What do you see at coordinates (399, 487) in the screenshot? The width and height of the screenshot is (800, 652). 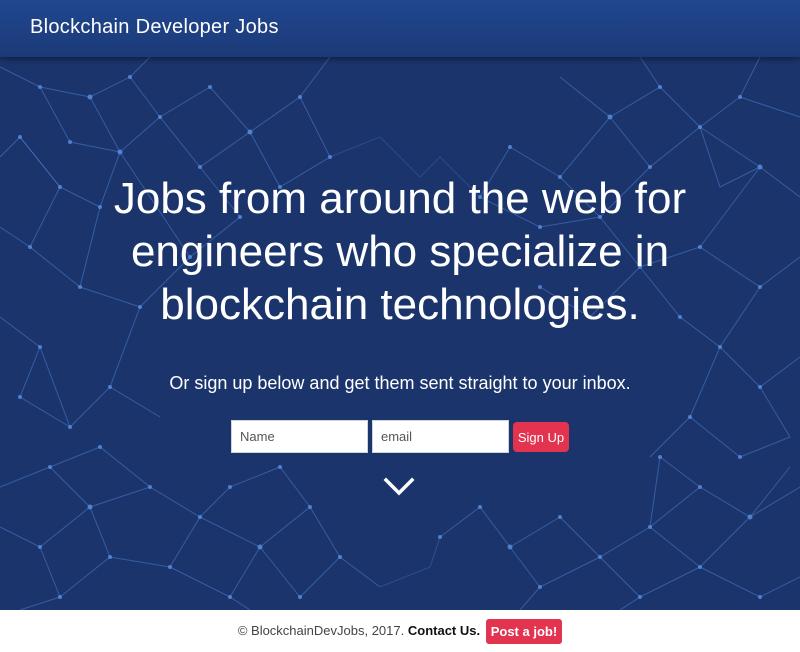 I see `chevron-down-icon` at bounding box center [399, 487].